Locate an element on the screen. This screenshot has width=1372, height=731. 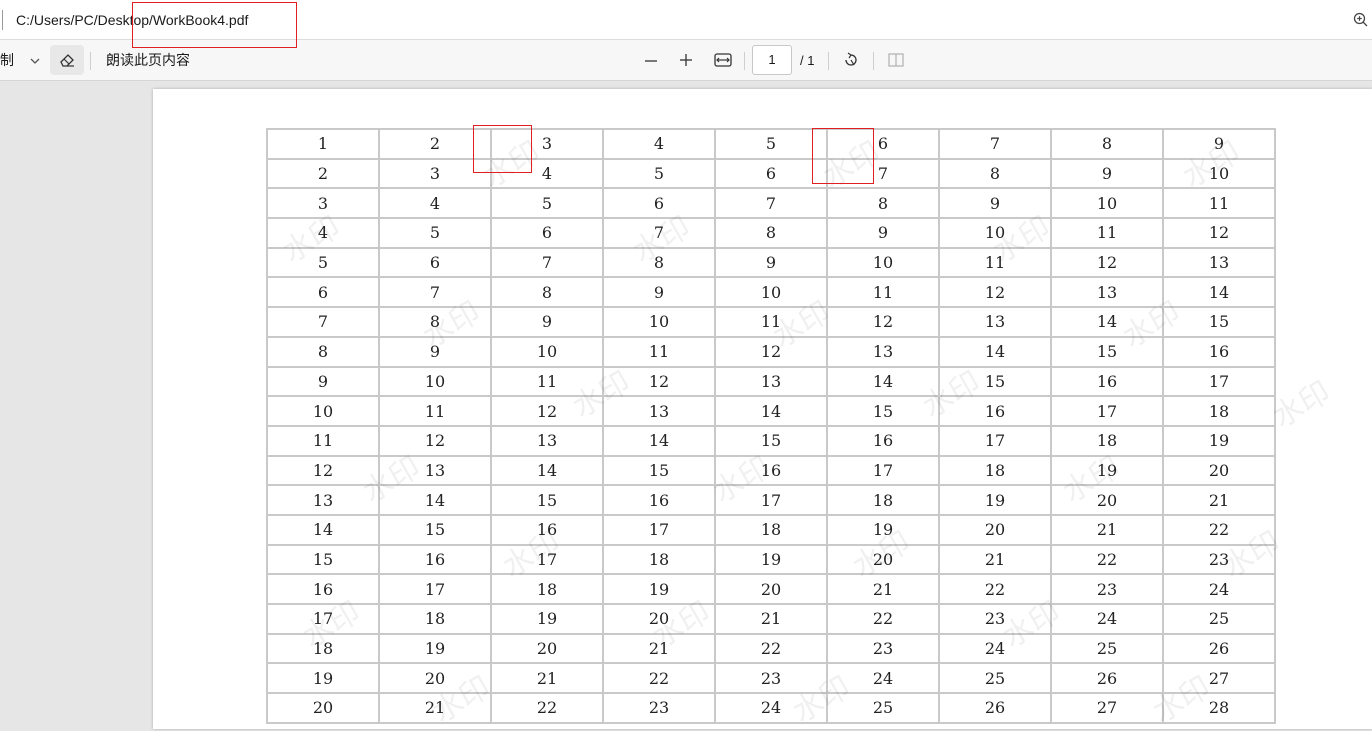
pdf-toolbar: 制 朗读此页内容 is located at coordinates (686, 60).